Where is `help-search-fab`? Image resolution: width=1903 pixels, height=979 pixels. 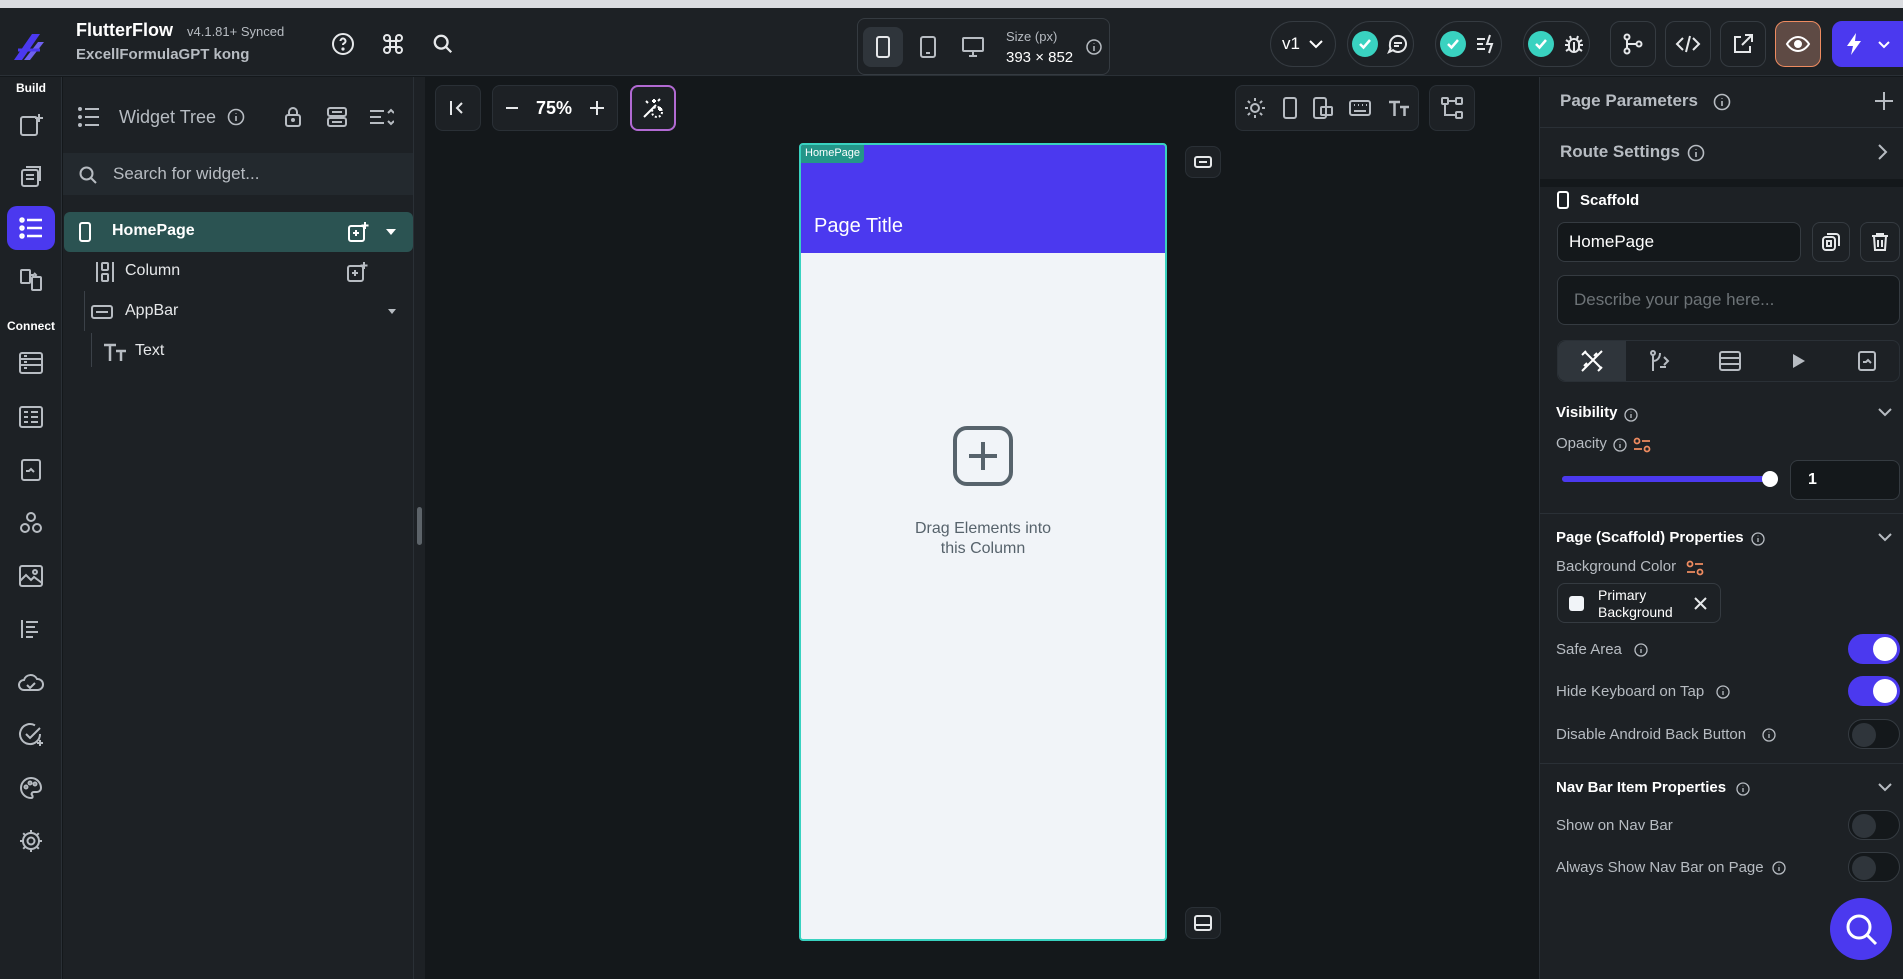 help-search-fab is located at coordinates (1861, 929).